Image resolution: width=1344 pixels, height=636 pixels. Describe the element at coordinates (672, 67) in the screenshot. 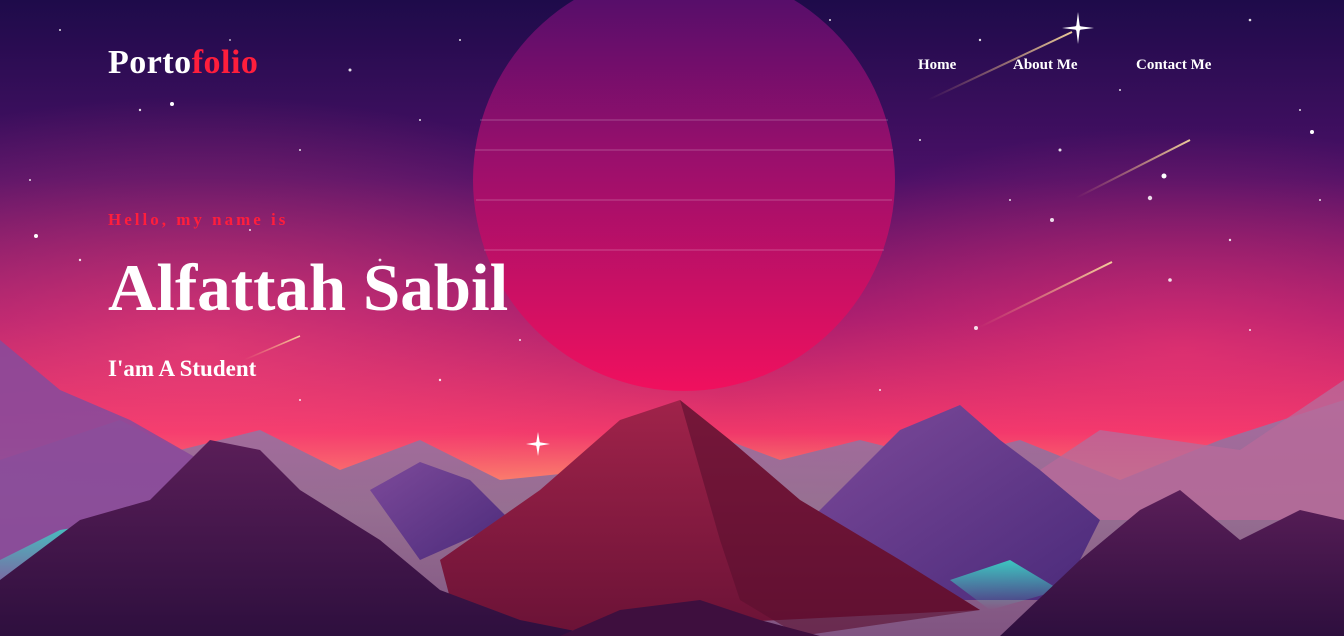

I see `main-nav: Home About Me Contact Me` at that location.